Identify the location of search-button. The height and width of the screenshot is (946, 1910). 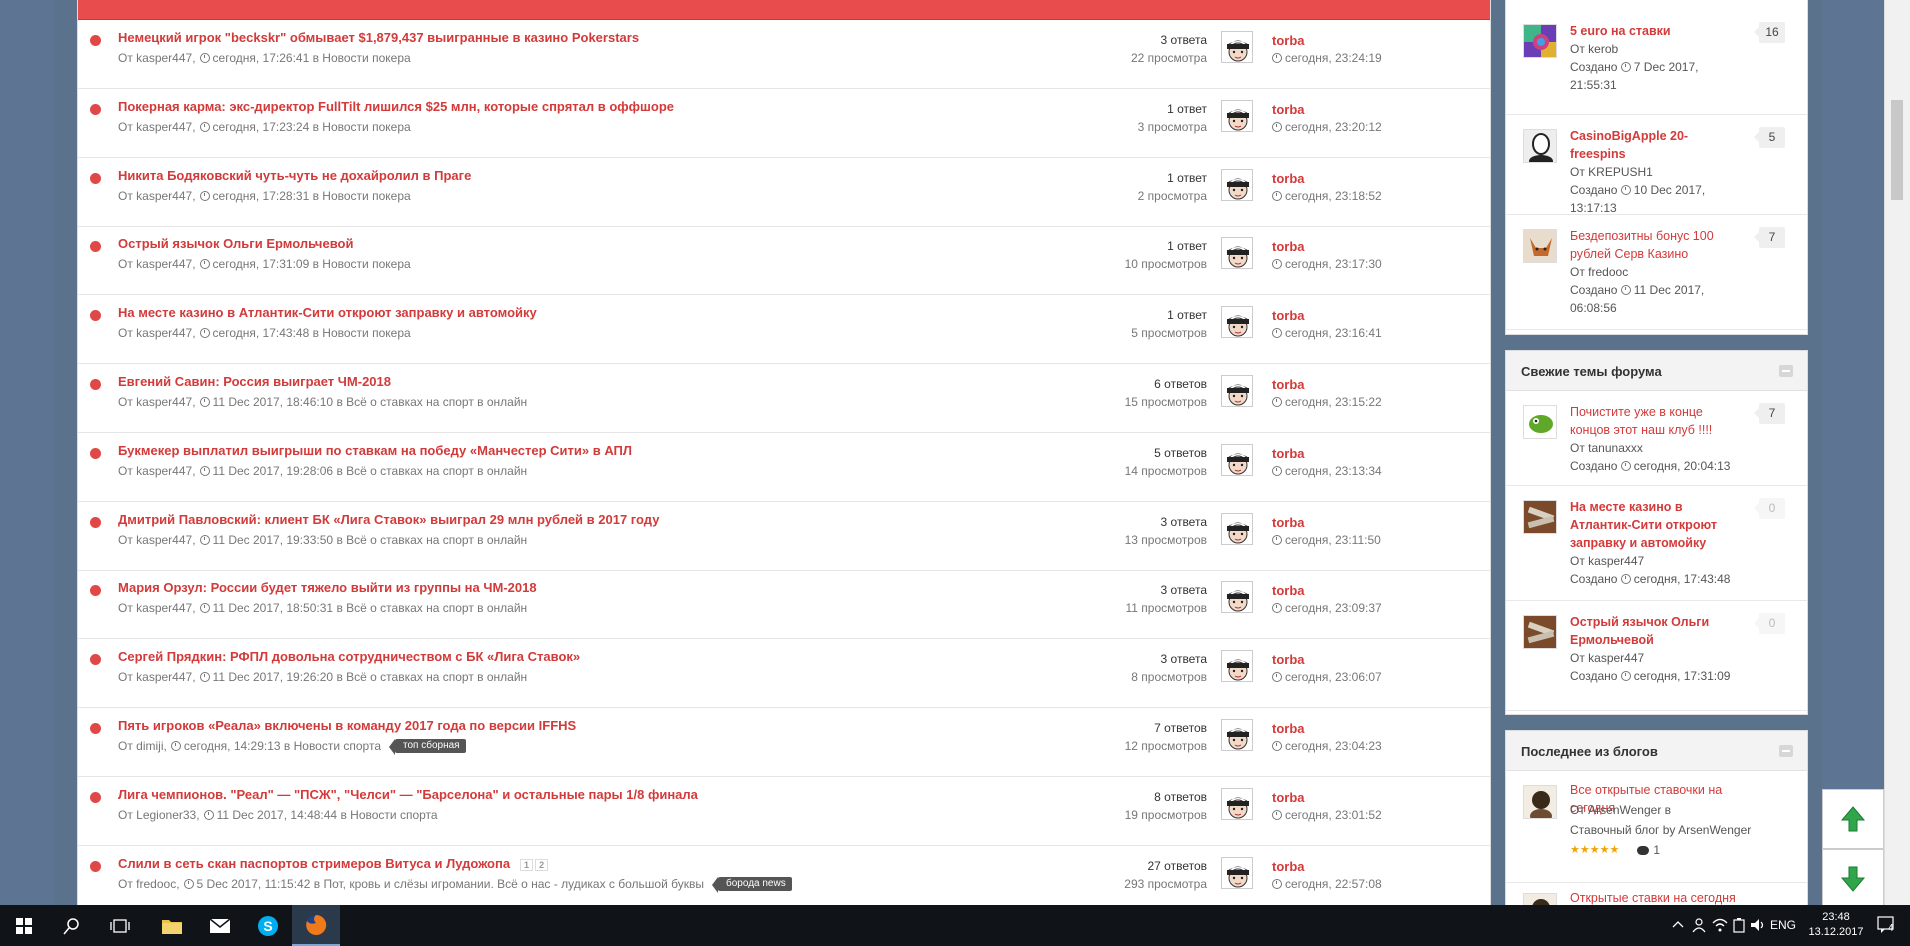
(72, 925).